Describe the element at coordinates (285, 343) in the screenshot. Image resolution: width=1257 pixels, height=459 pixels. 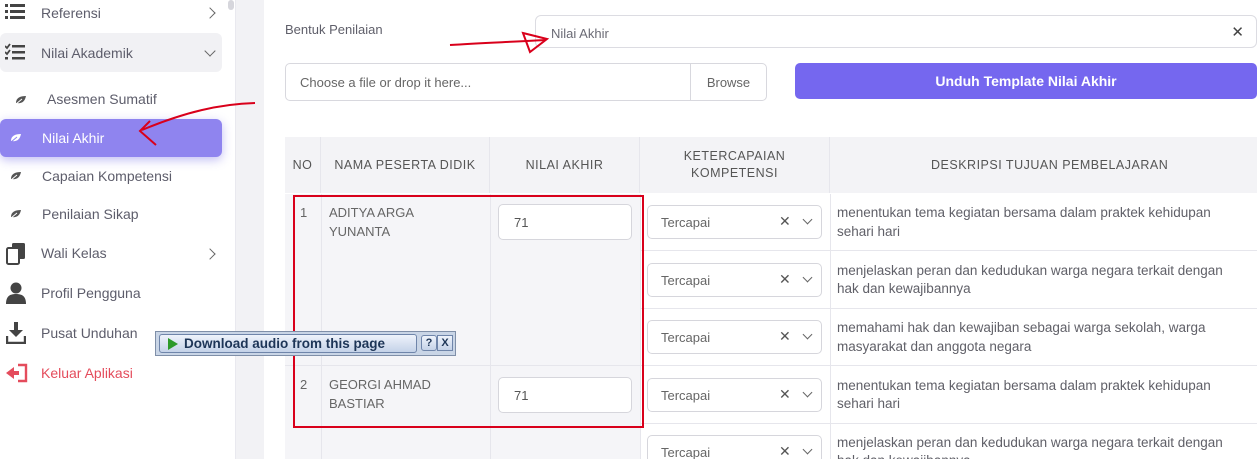
I see `download-audio-label: Download audio from this page` at that location.